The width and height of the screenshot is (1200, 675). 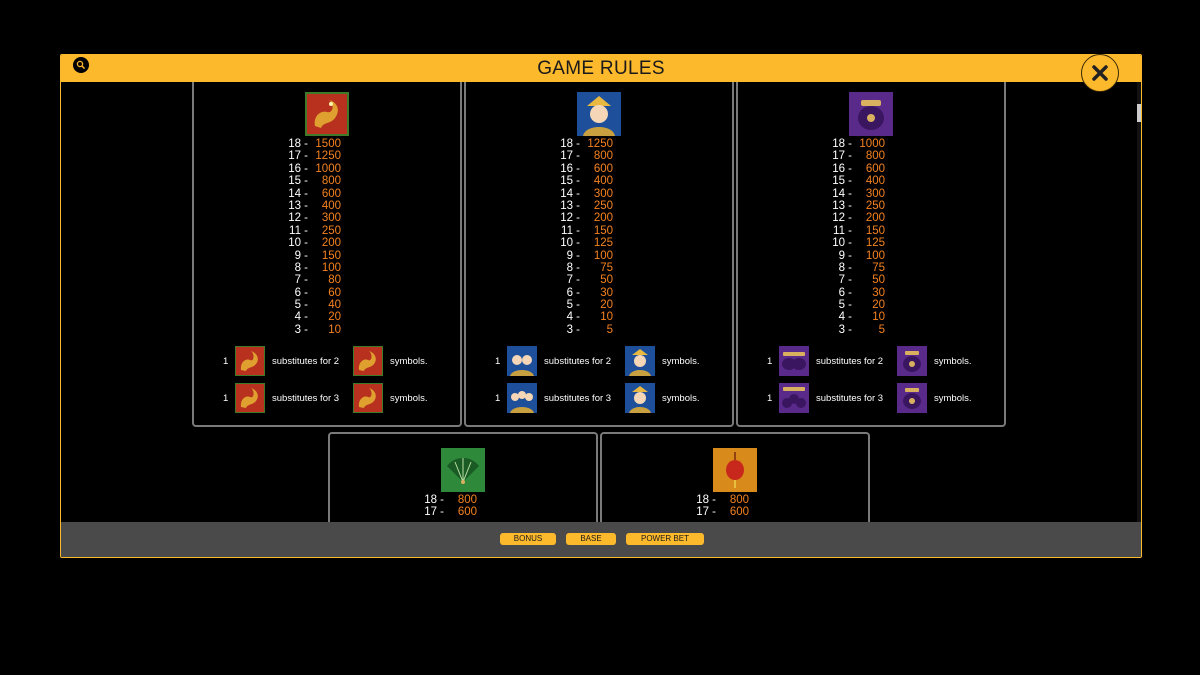 What do you see at coordinates (327, 114) in the screenshot?
I see `dragon-symbol-icon` at bounding box center [327, 114].